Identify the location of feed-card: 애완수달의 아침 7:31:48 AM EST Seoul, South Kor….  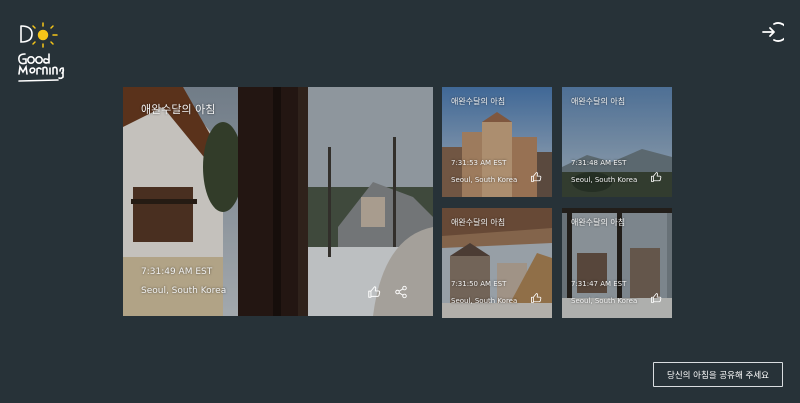
(617, 142).